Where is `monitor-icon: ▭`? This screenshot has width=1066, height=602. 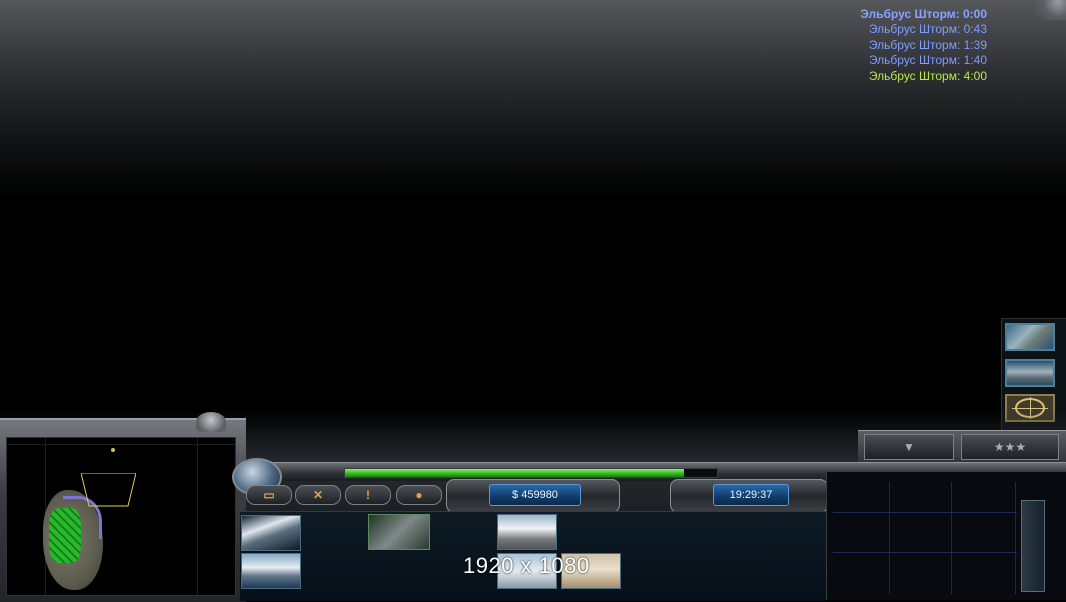
monitor-icon: ▭ is located at coordinates (269, 495).